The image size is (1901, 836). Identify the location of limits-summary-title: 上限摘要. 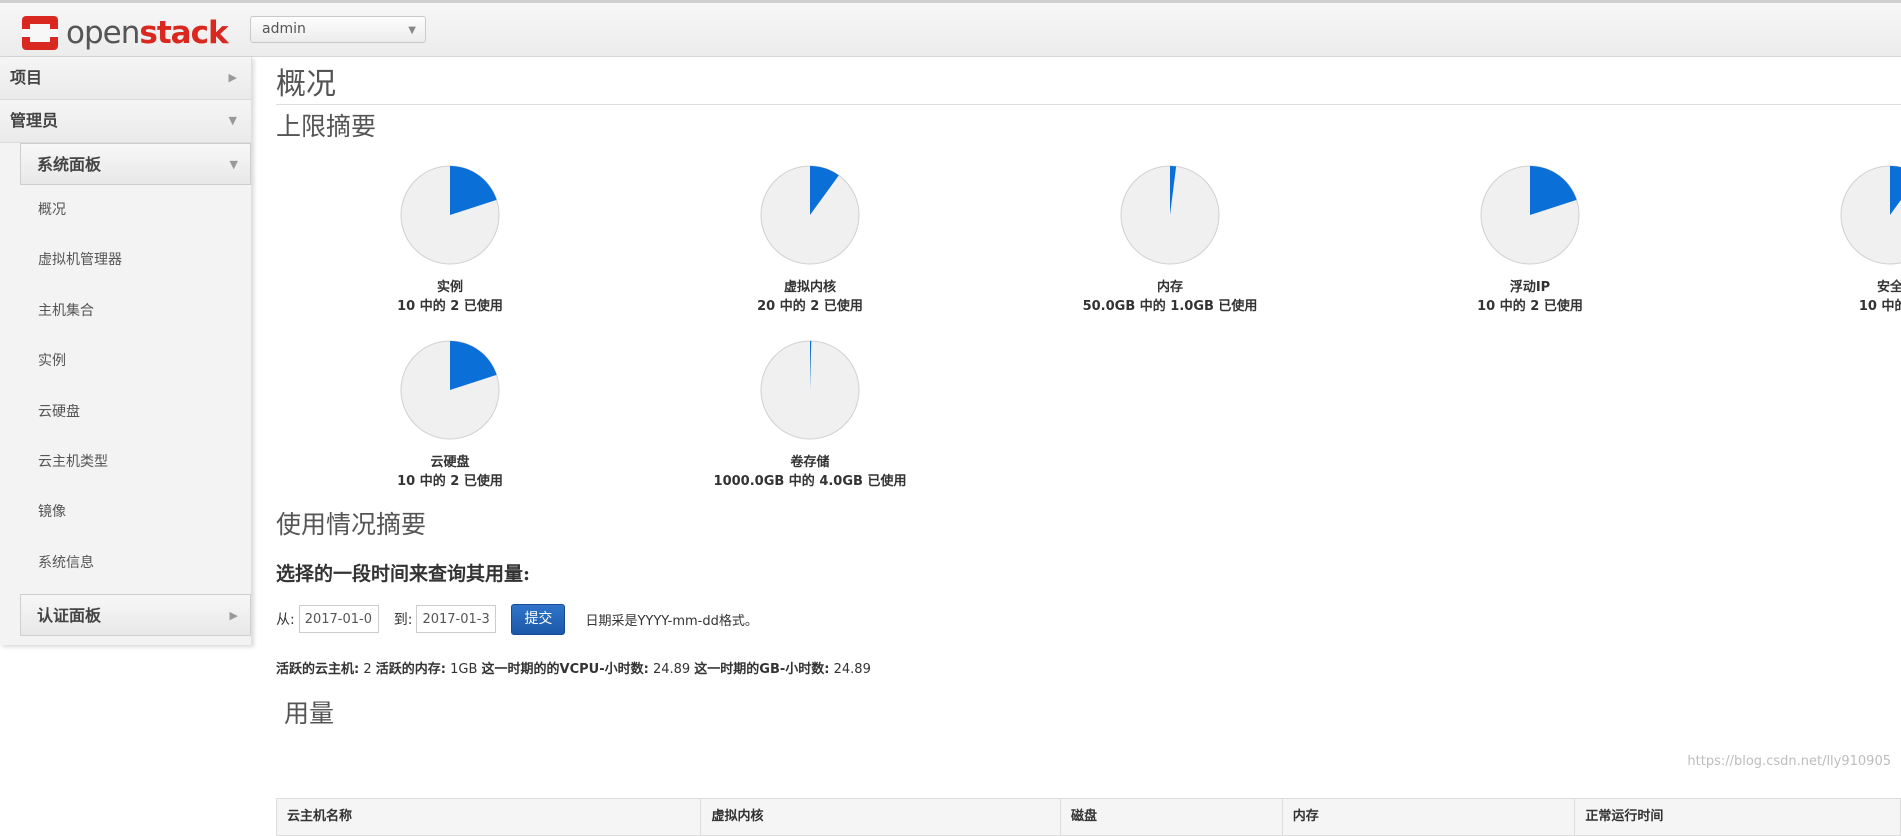
(326, 126).